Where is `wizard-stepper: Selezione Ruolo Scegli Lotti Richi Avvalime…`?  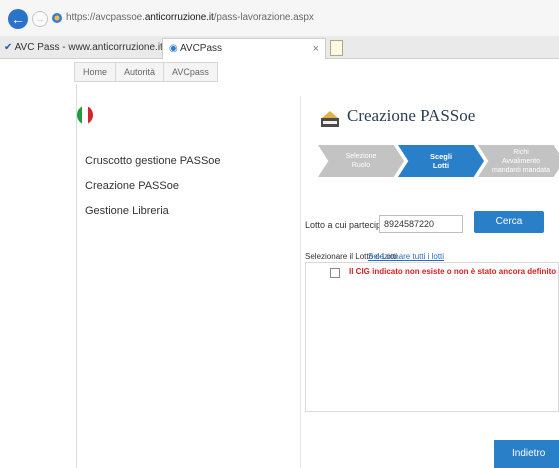 wizard-stepper: Selezione Ruolo Scegli Lotti Richi Avvalime… is located at coordinates (438, 161).